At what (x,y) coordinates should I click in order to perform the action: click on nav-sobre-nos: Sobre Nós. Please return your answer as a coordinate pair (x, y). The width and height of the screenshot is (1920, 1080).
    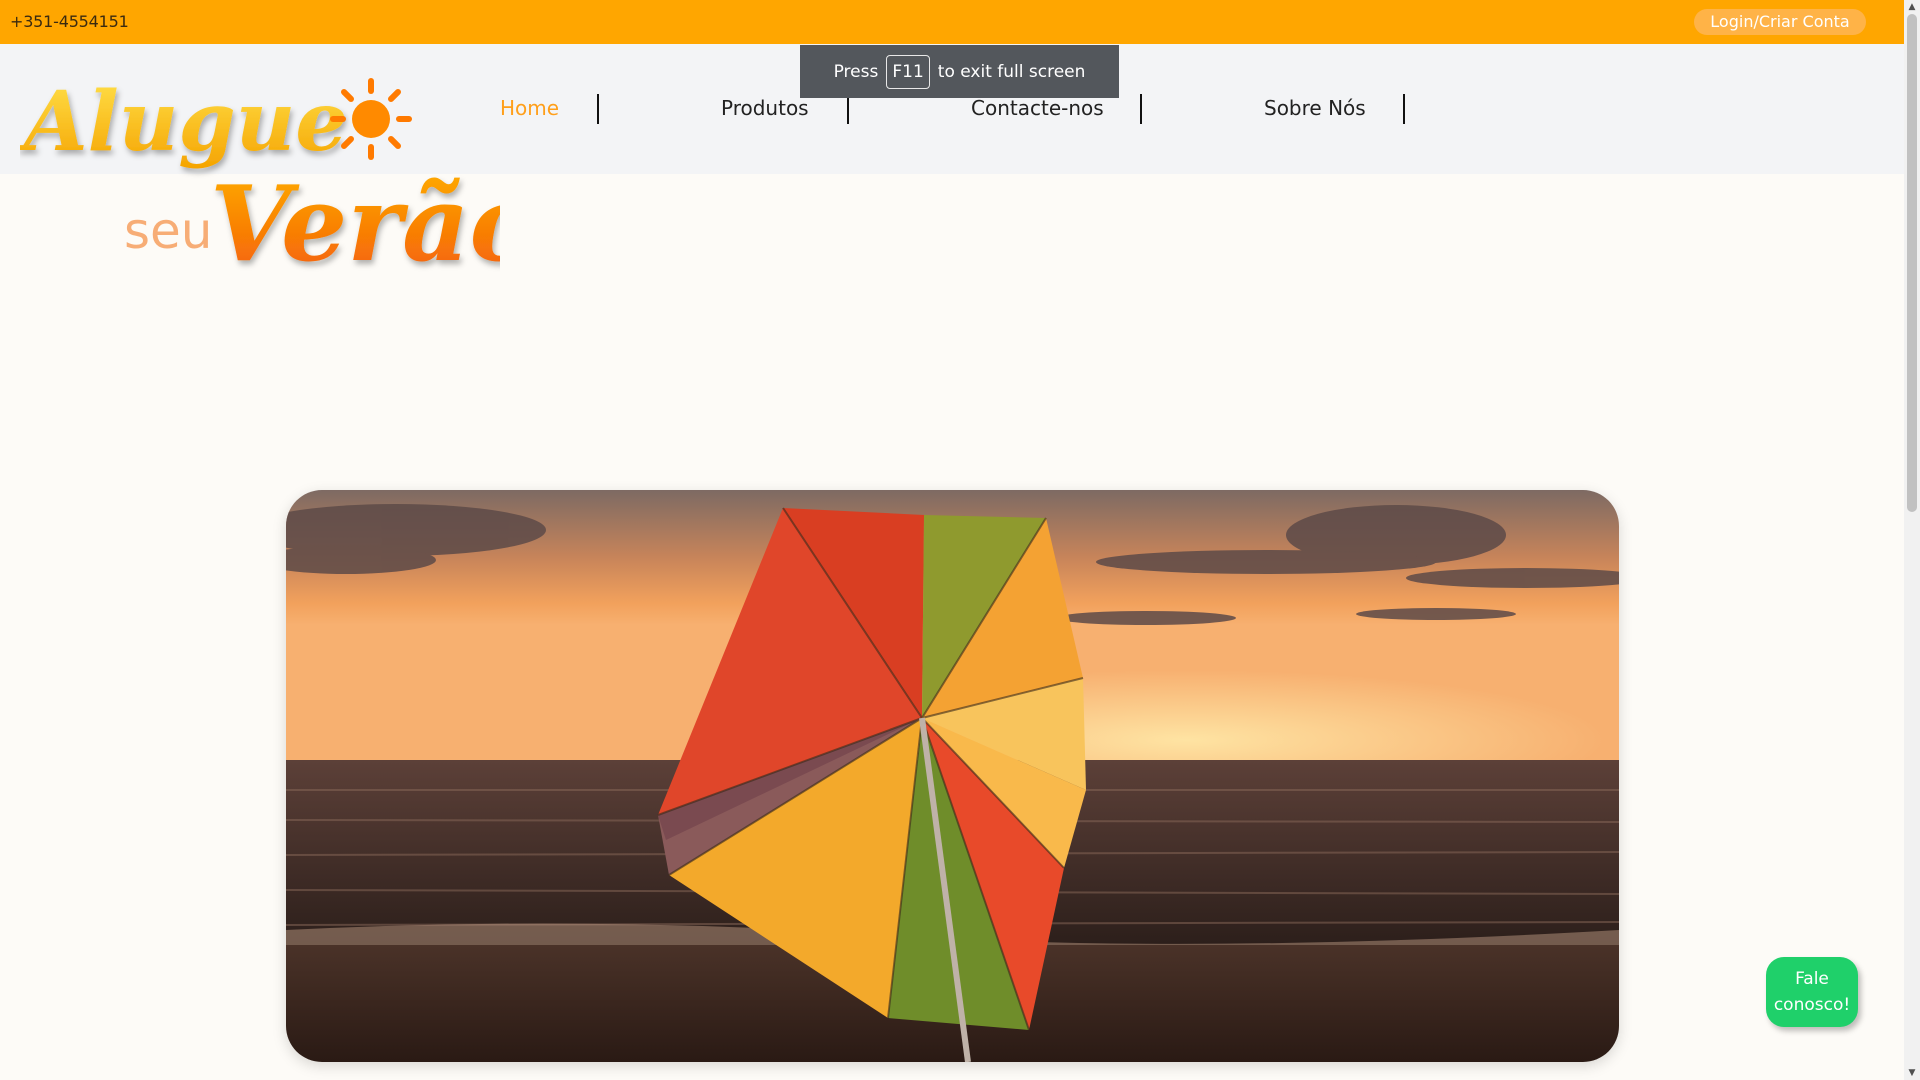
    Looking at the image, I should click on (1315, 108).